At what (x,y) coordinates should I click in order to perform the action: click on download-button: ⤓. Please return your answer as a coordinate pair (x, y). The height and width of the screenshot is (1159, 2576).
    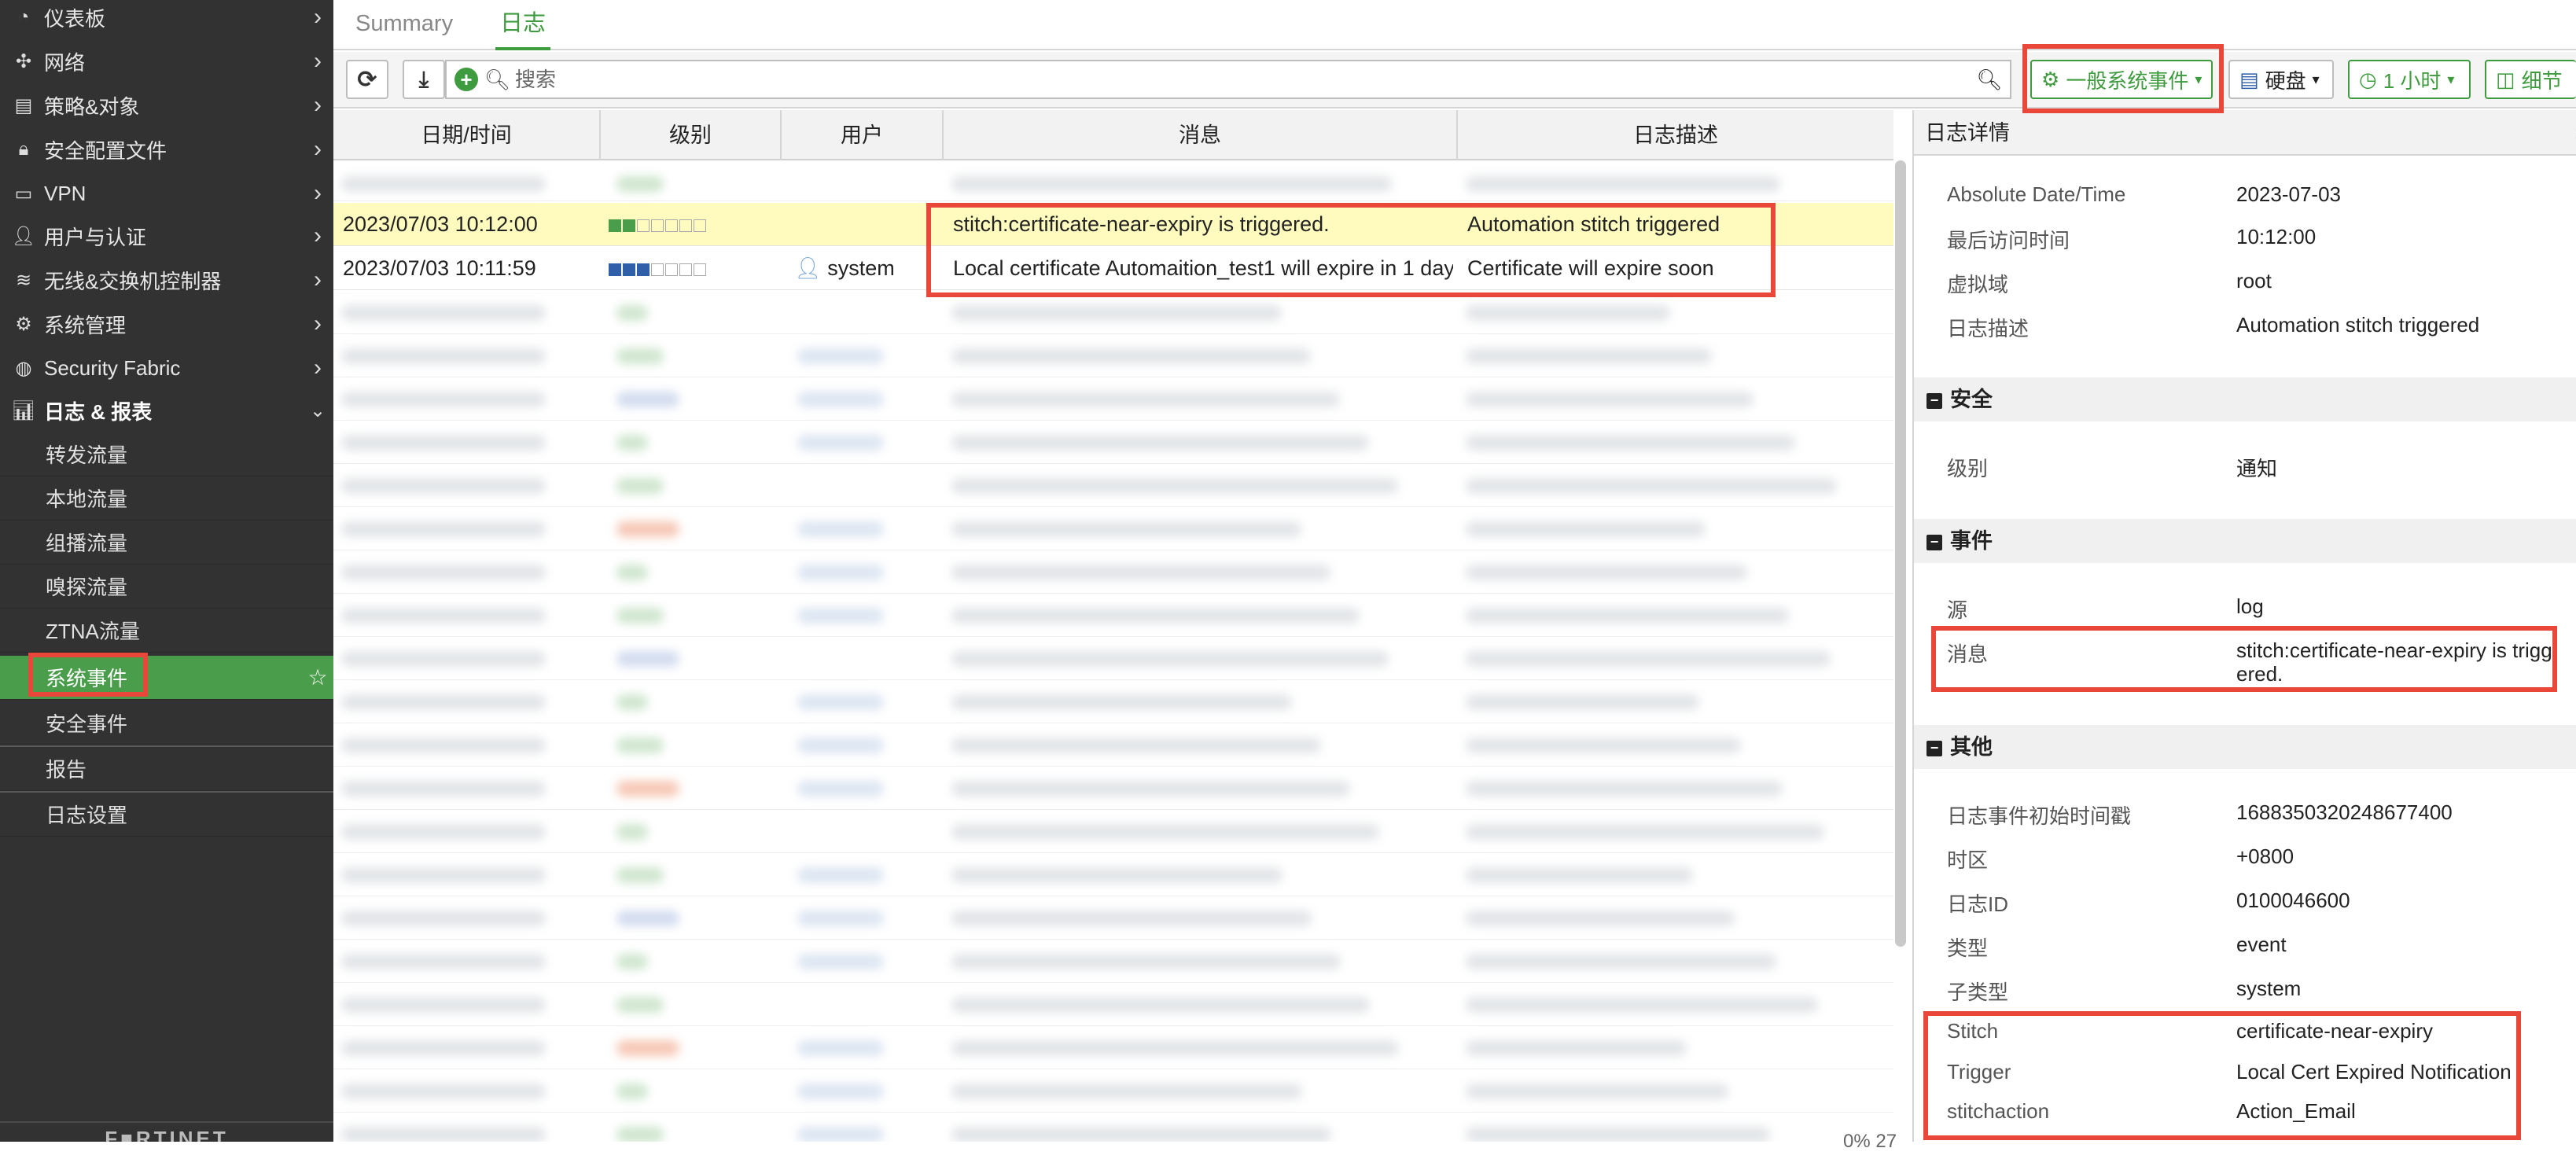
    Looking at the image, I should click on (424, 80).